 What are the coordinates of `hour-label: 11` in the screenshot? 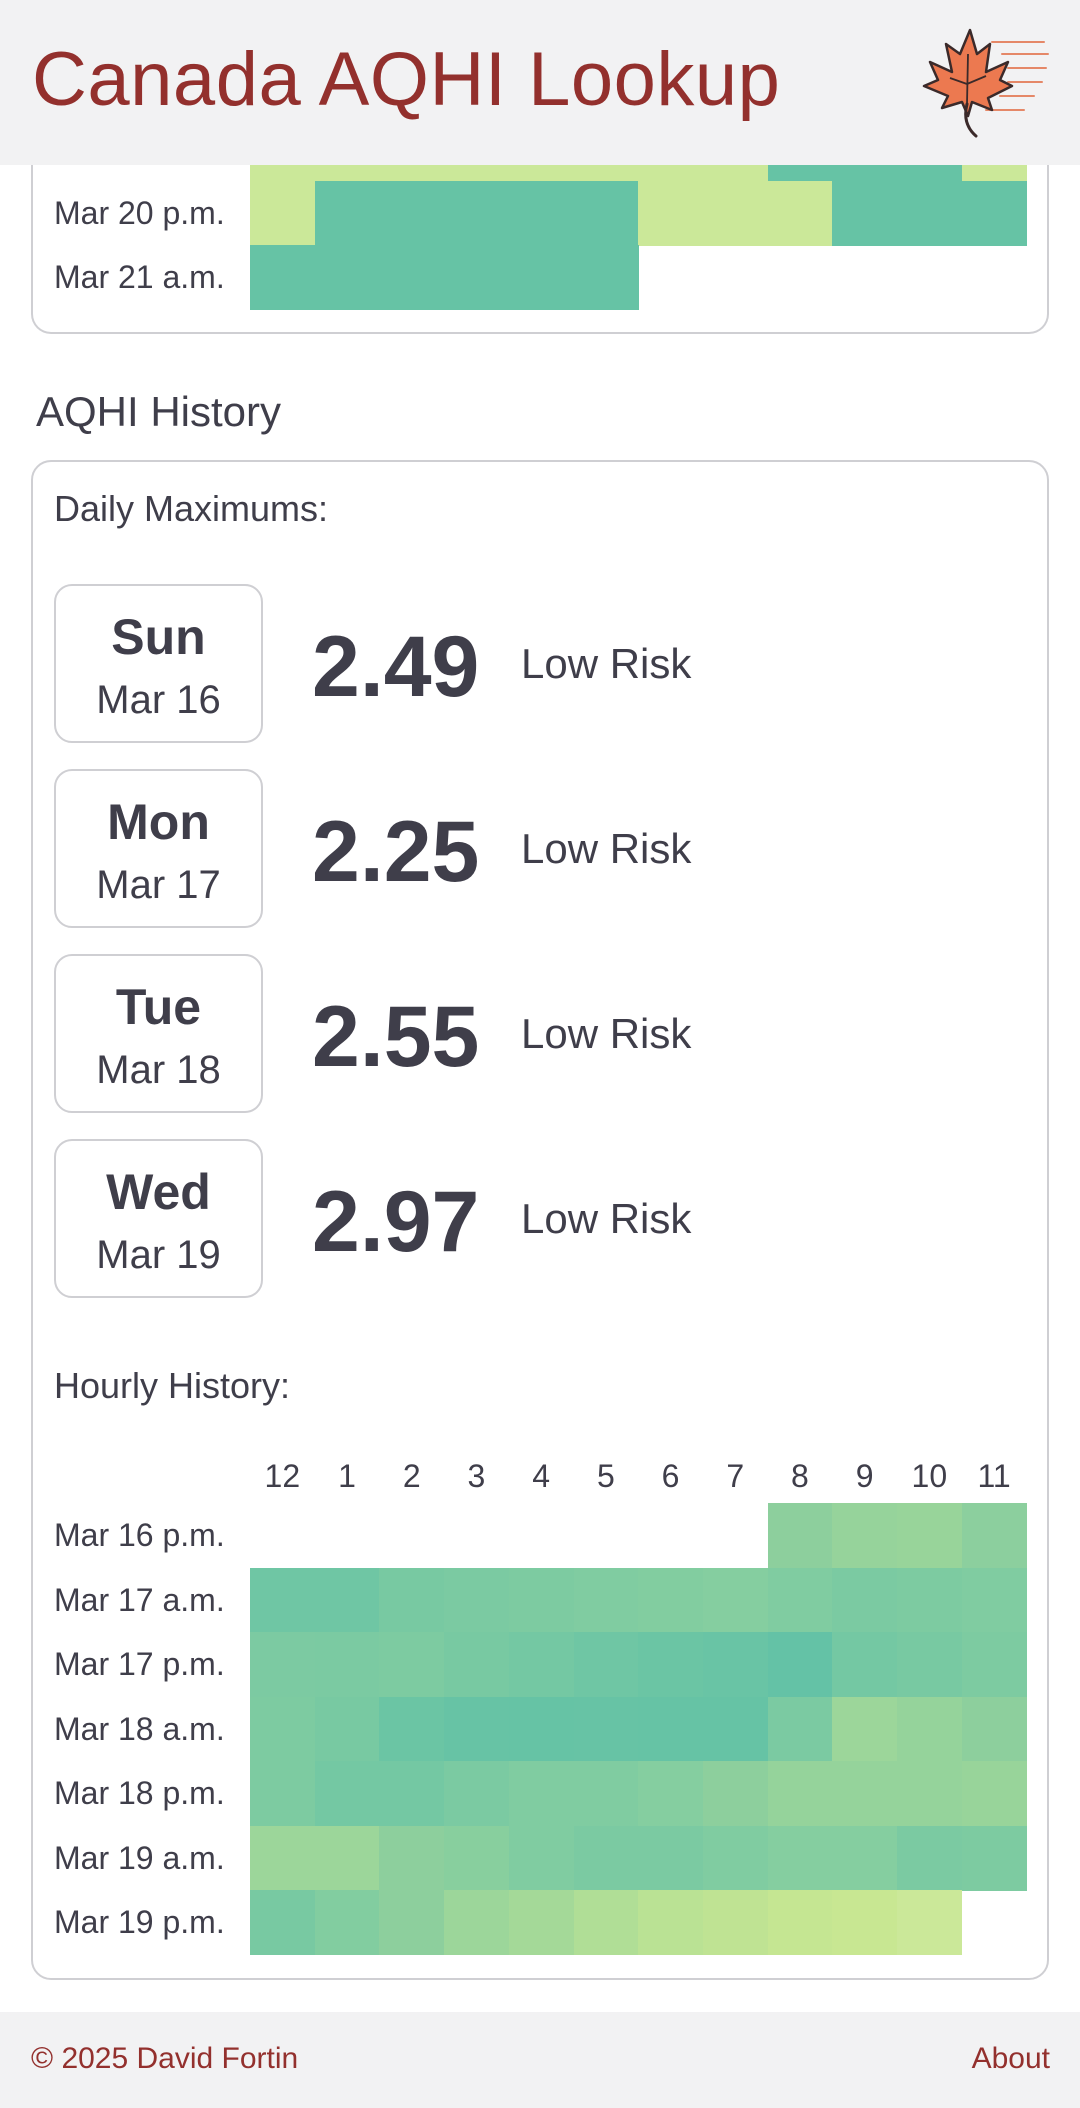 It's located at (994, 1476).